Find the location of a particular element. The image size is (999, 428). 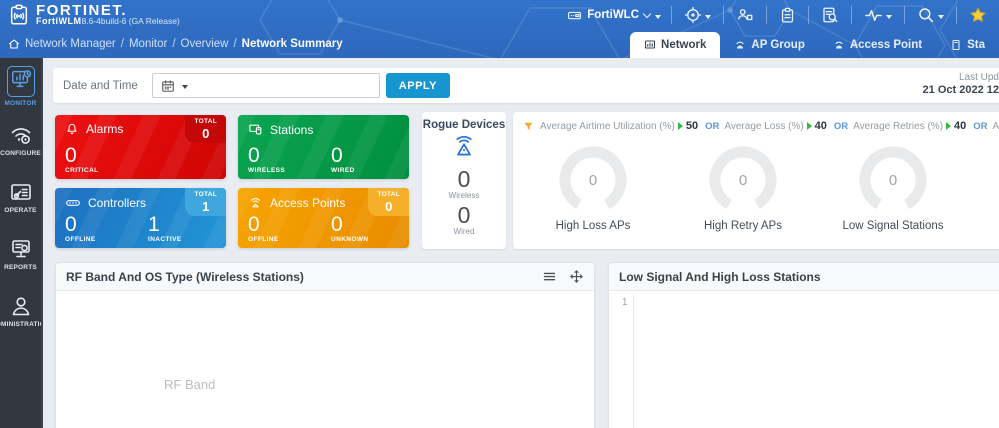

tab-label: Access Point is located at coordinates (886, 45).